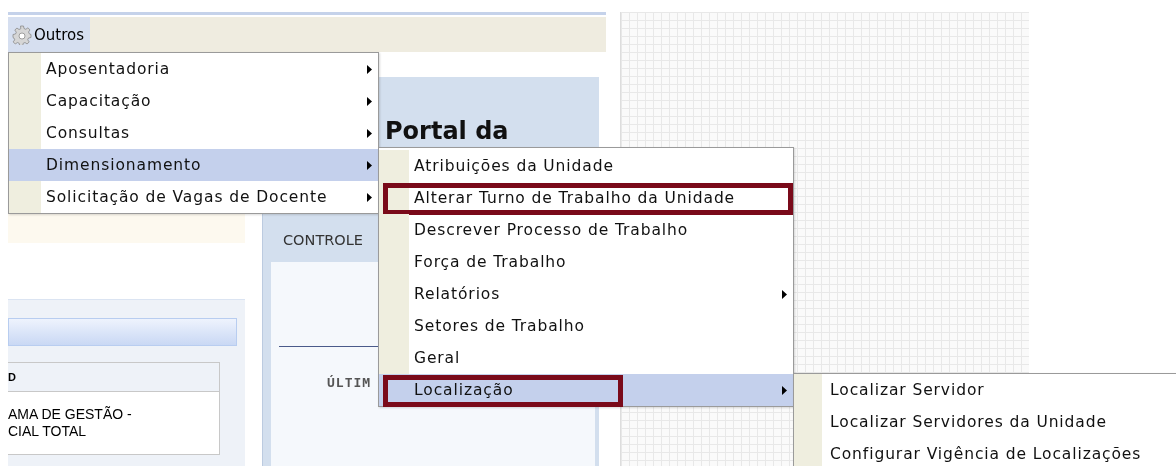 Image resolution: width=1176 pixels, height=466 pixels. I want to click on menu-item: Alterar Turno de Trabalho da Unidade, so click(586, 198).